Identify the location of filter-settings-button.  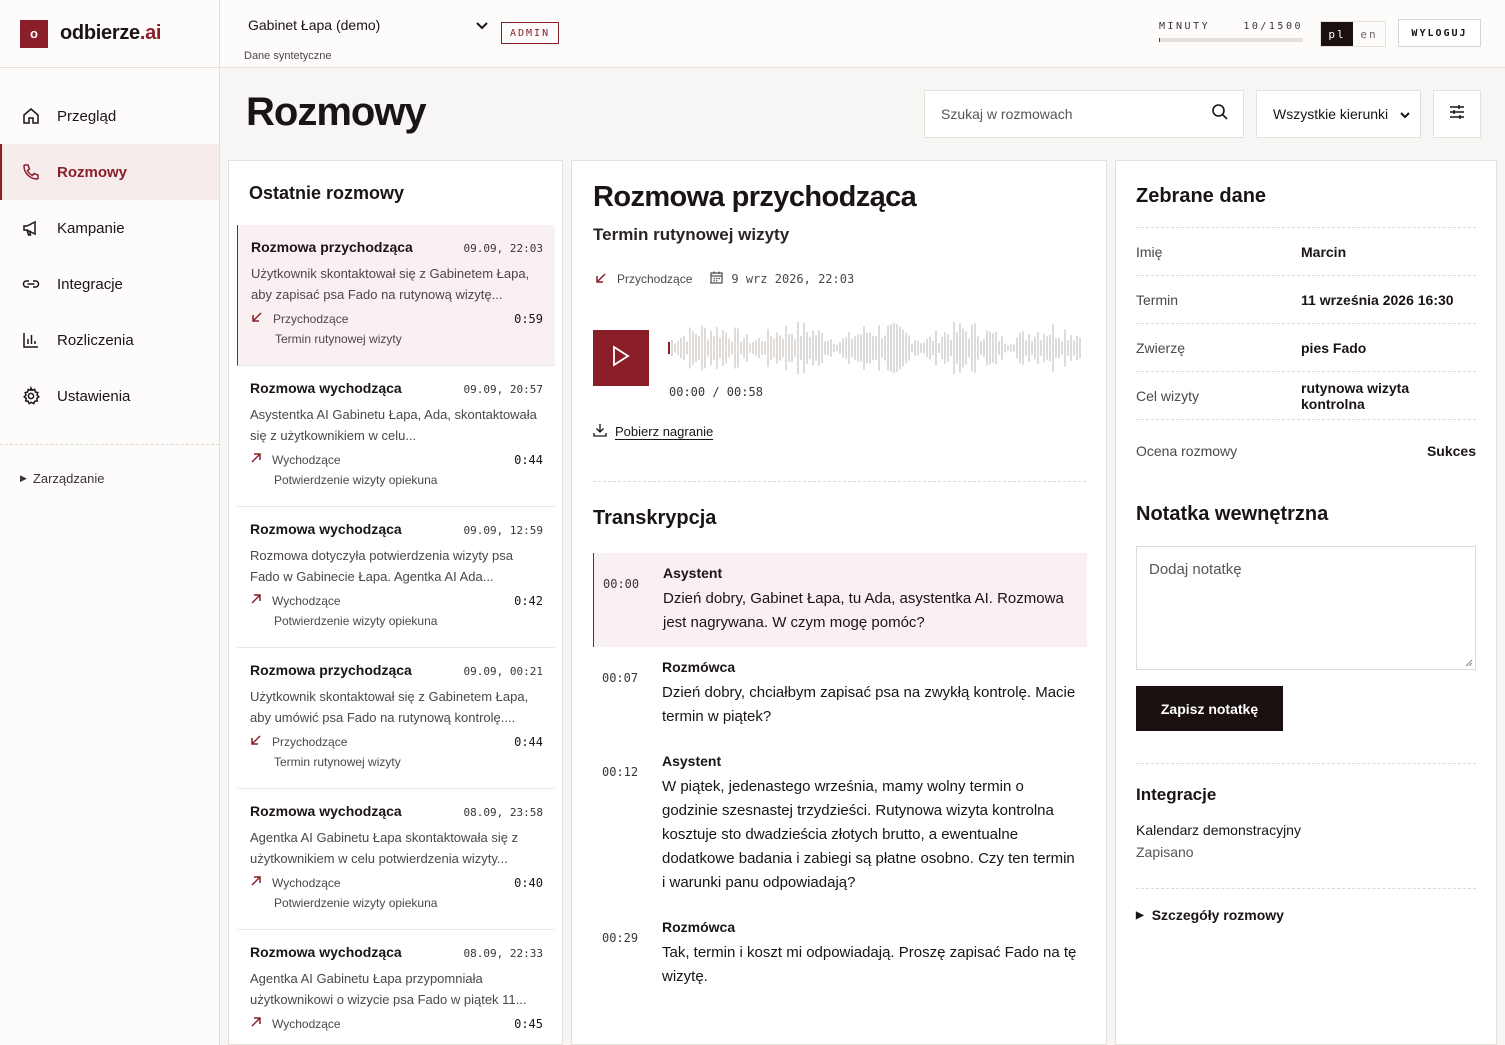
(1457, 114).